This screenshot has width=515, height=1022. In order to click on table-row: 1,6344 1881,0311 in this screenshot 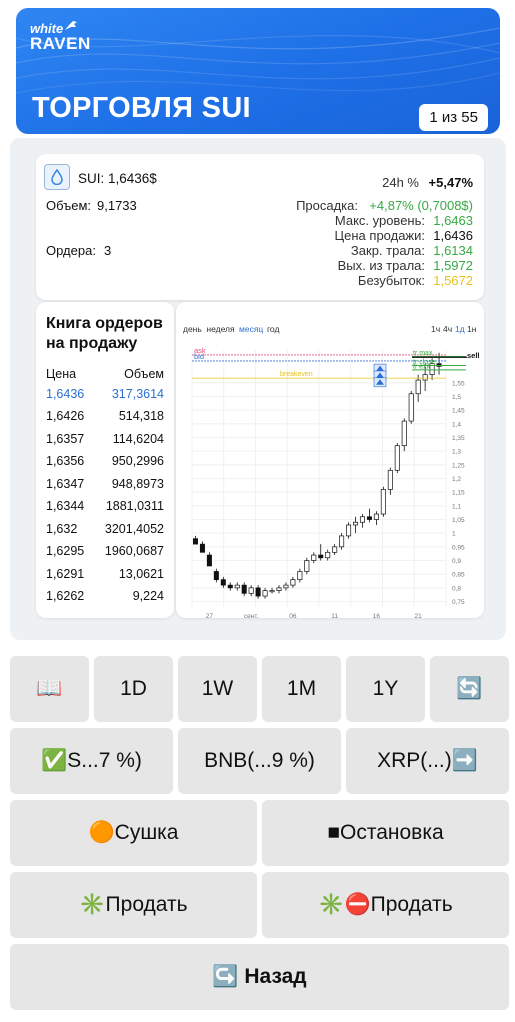, I will do `click(105, 510)`.